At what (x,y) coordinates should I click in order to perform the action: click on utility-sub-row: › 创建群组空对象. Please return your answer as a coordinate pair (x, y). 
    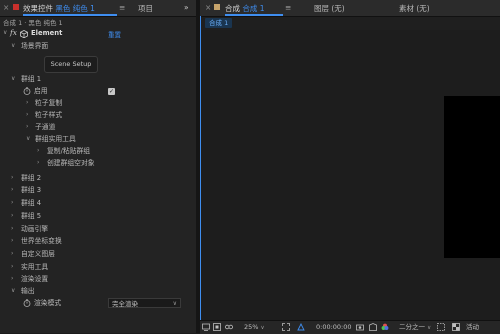
    Looking at the image, I should click on (98, 163).